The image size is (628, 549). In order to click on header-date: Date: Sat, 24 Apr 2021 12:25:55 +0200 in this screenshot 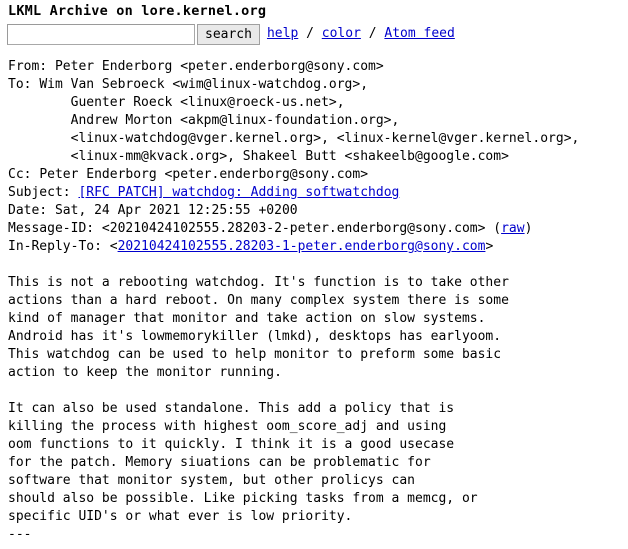, I will do `click(318, 211)`.